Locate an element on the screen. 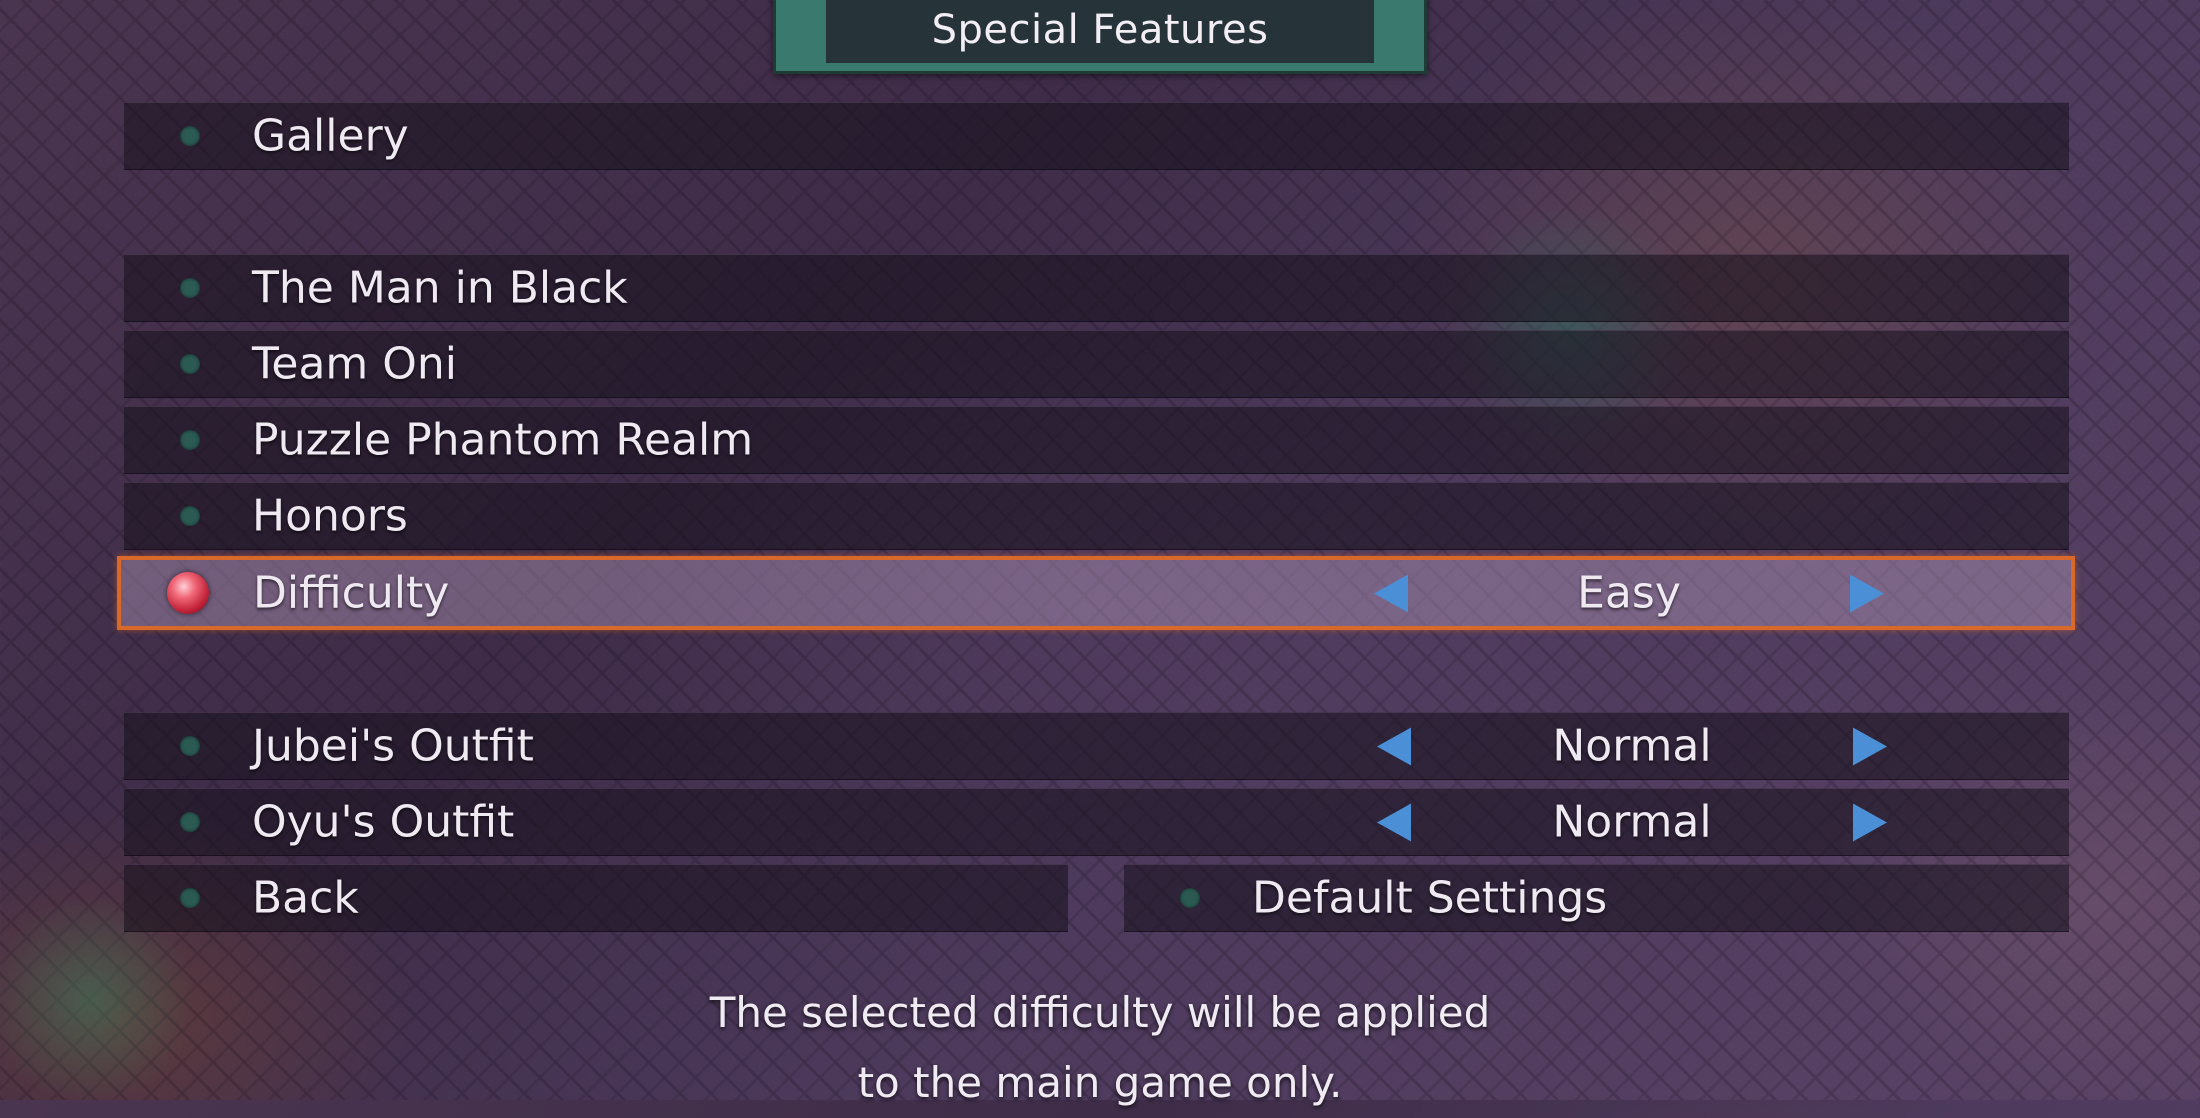  menu-item-label: Honors is located at coordinates (330, 516).